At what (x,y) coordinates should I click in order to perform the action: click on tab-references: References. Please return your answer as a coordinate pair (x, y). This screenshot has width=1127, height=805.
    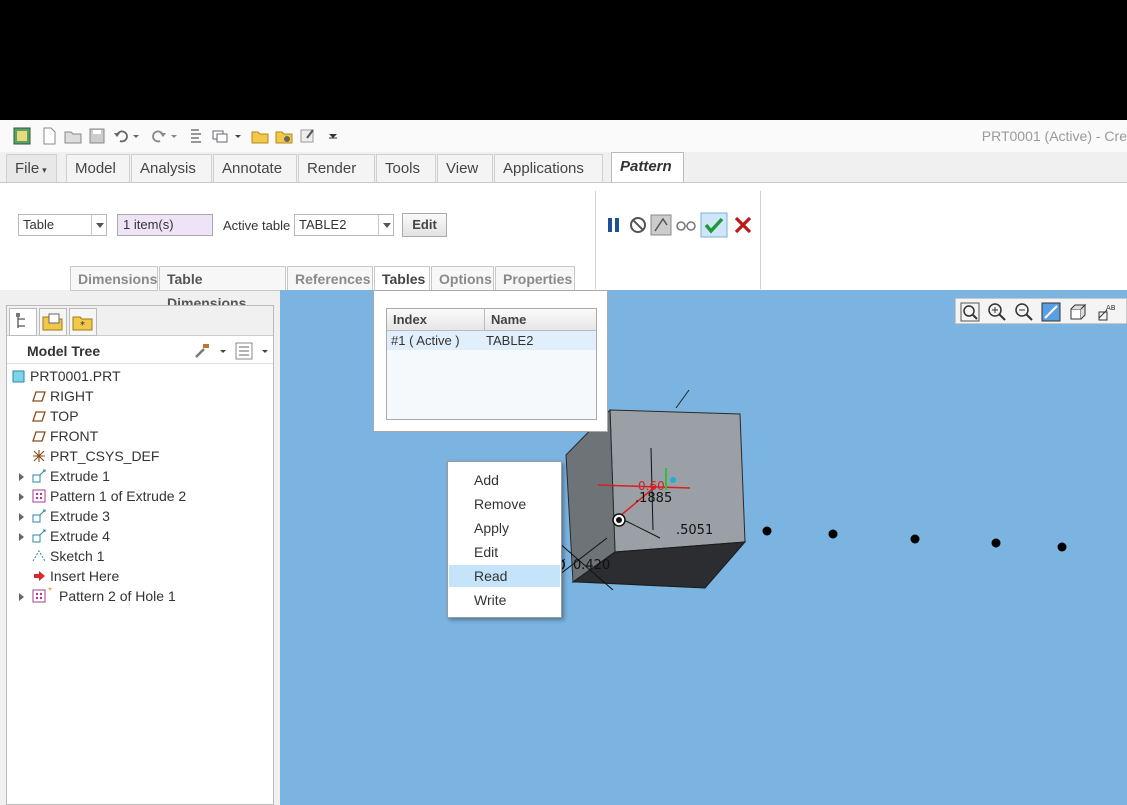
    Looking at the image, I should click on (330, 278).